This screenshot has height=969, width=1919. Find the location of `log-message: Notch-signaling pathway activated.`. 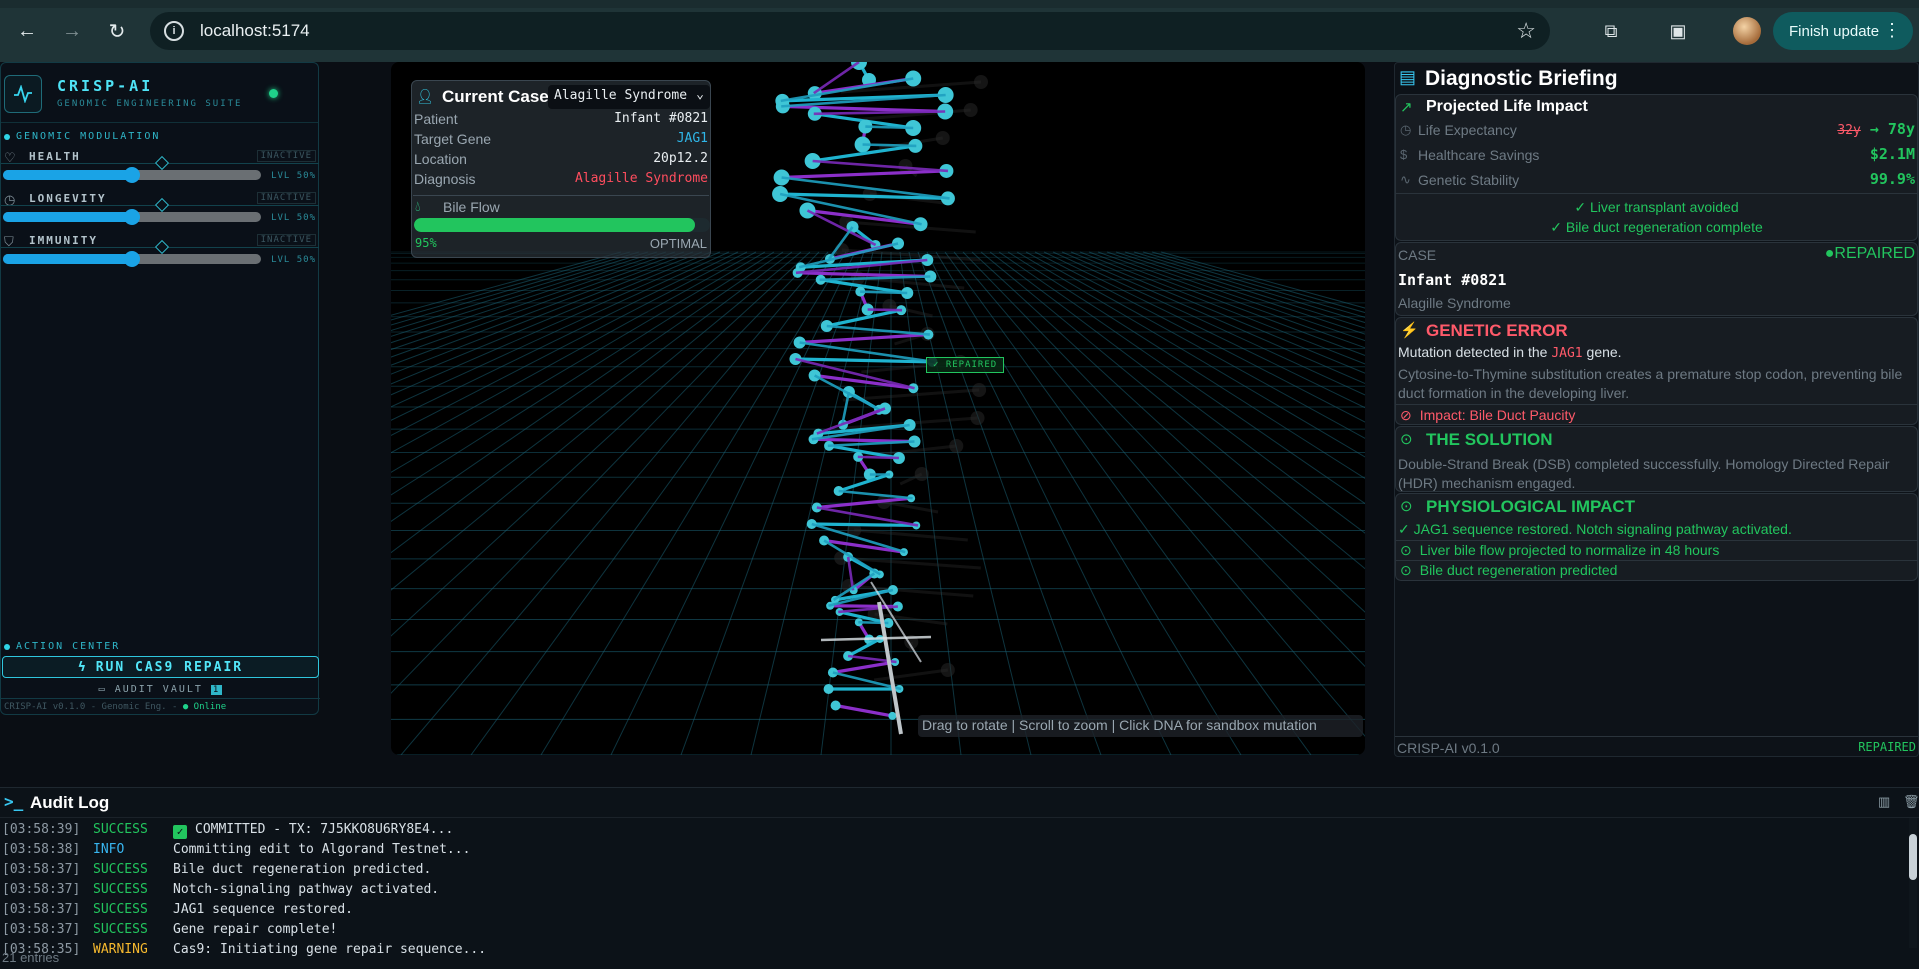

log-message: Notch-signaling pathway activated. is located at coordinates (306, 889).